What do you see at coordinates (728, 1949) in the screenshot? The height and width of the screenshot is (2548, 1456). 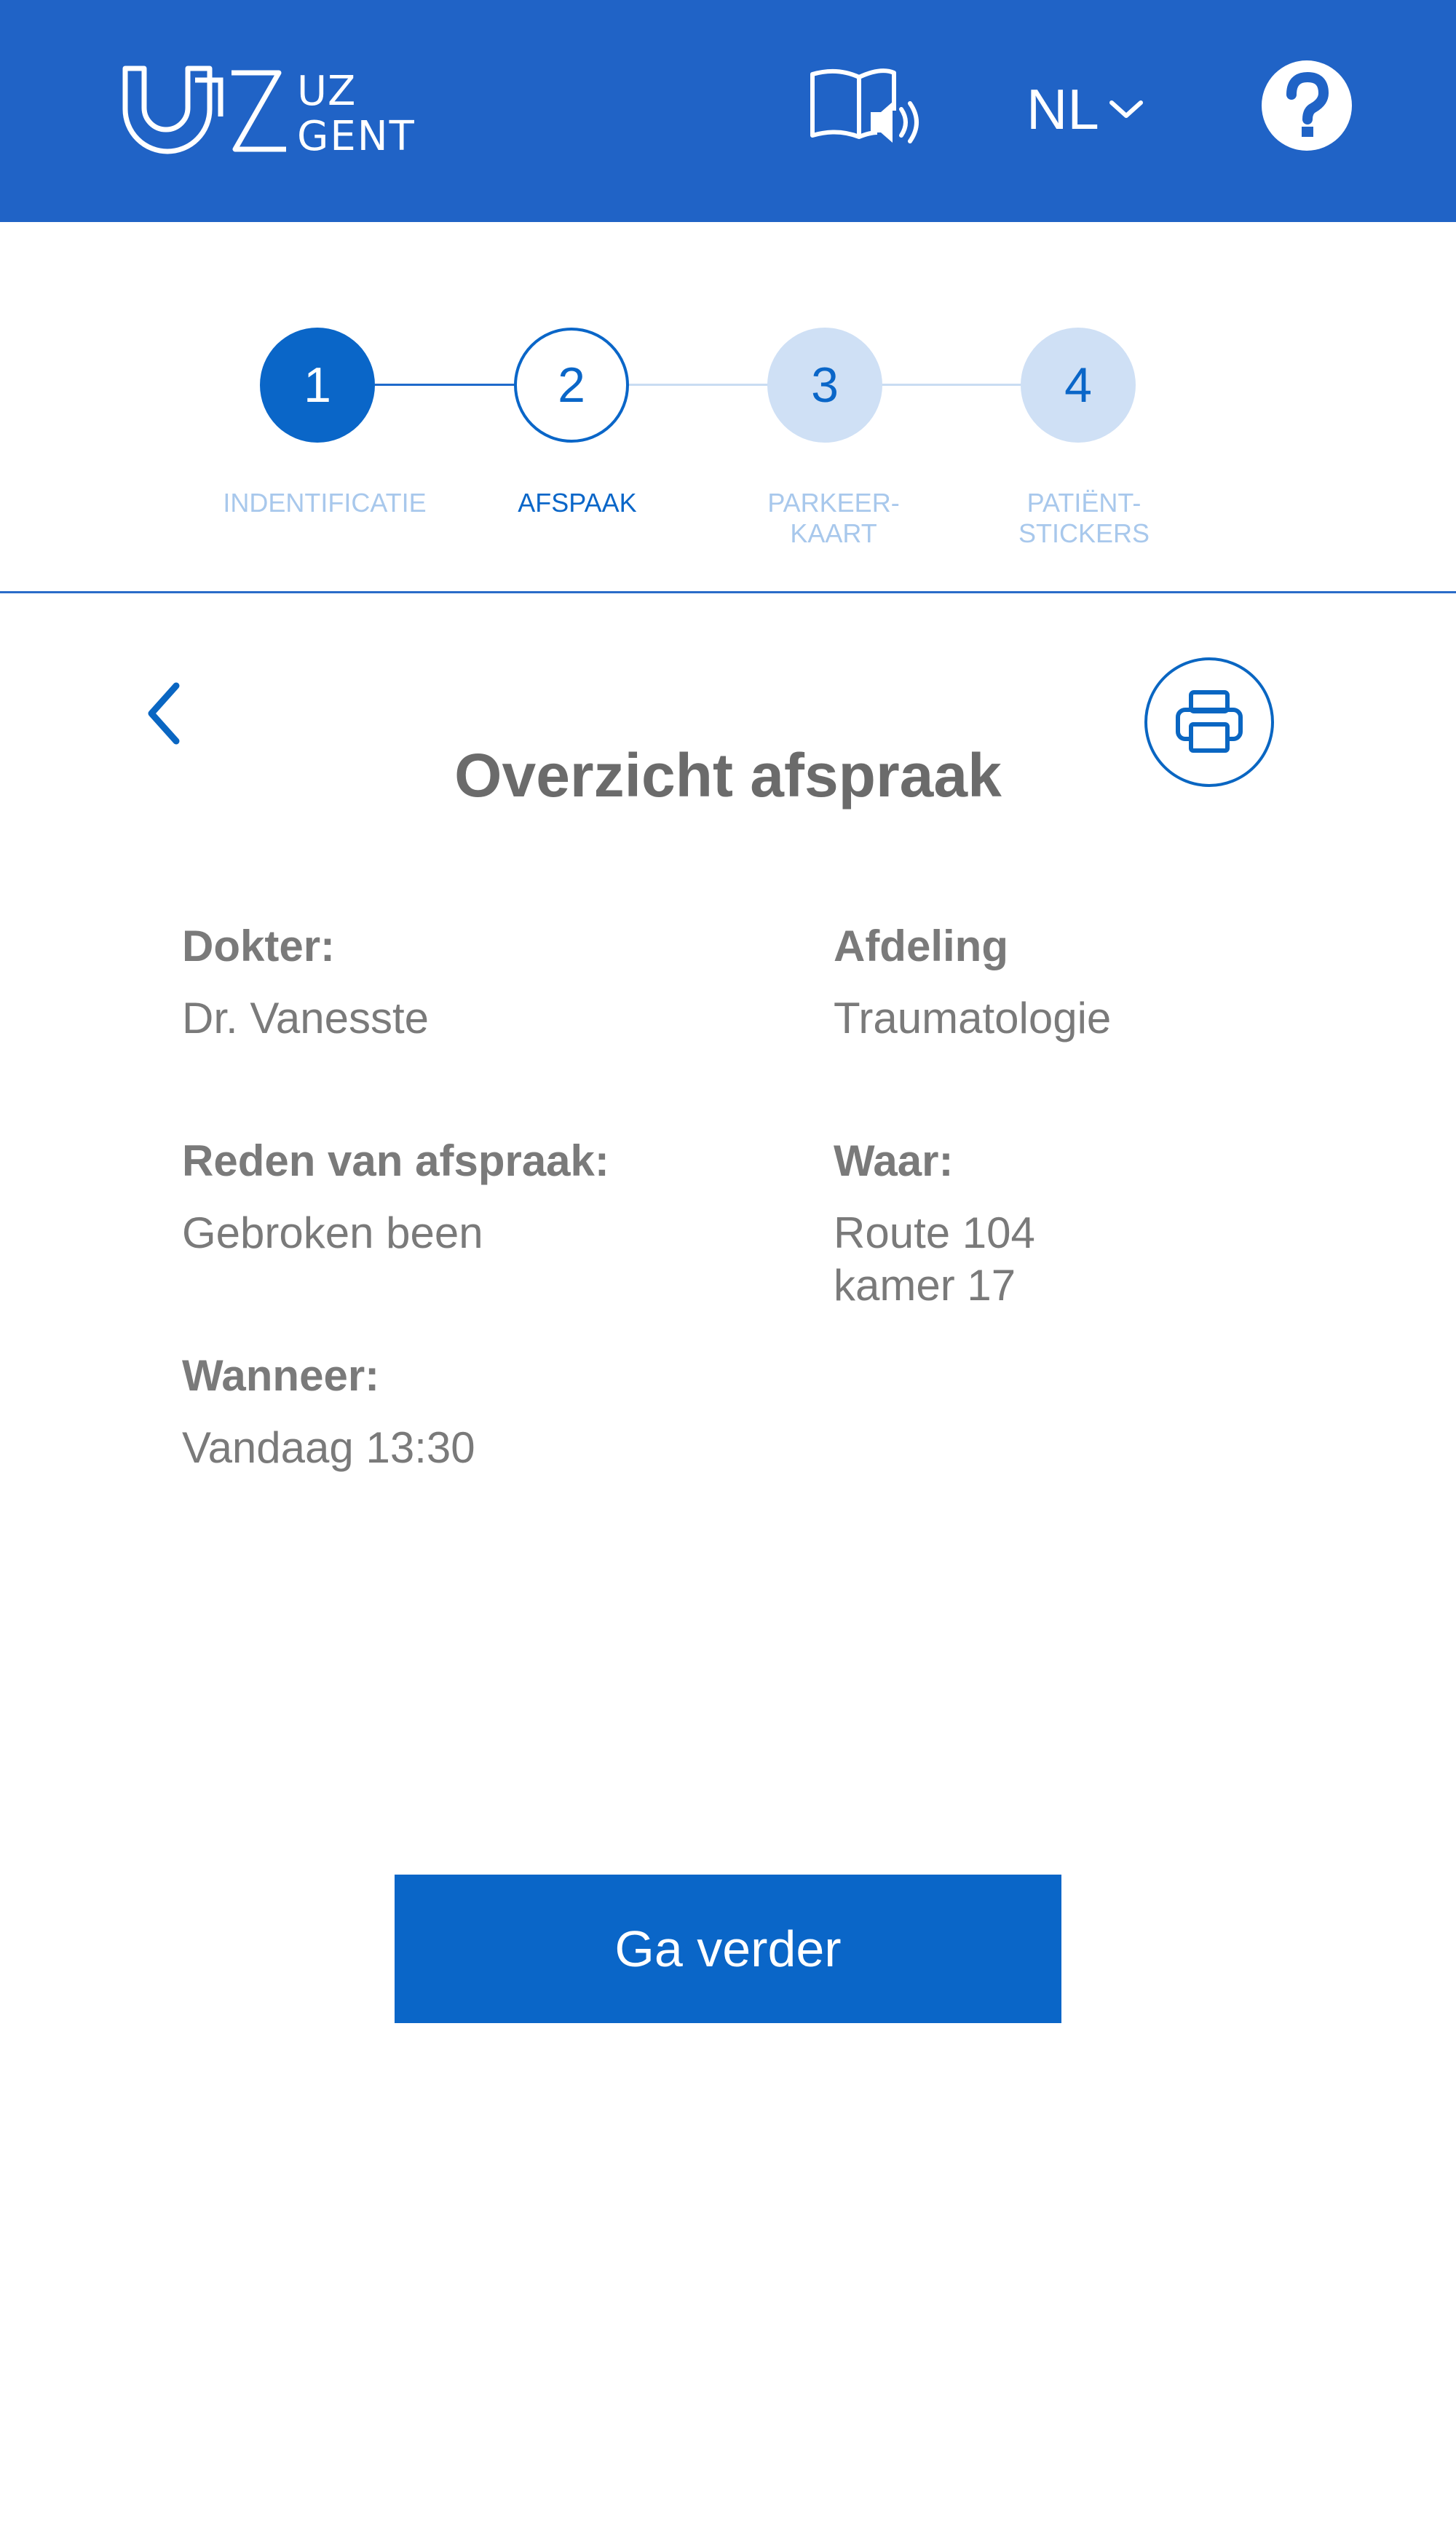 I see `continue-button: Ga verder` at bounding box center [728, 1949].